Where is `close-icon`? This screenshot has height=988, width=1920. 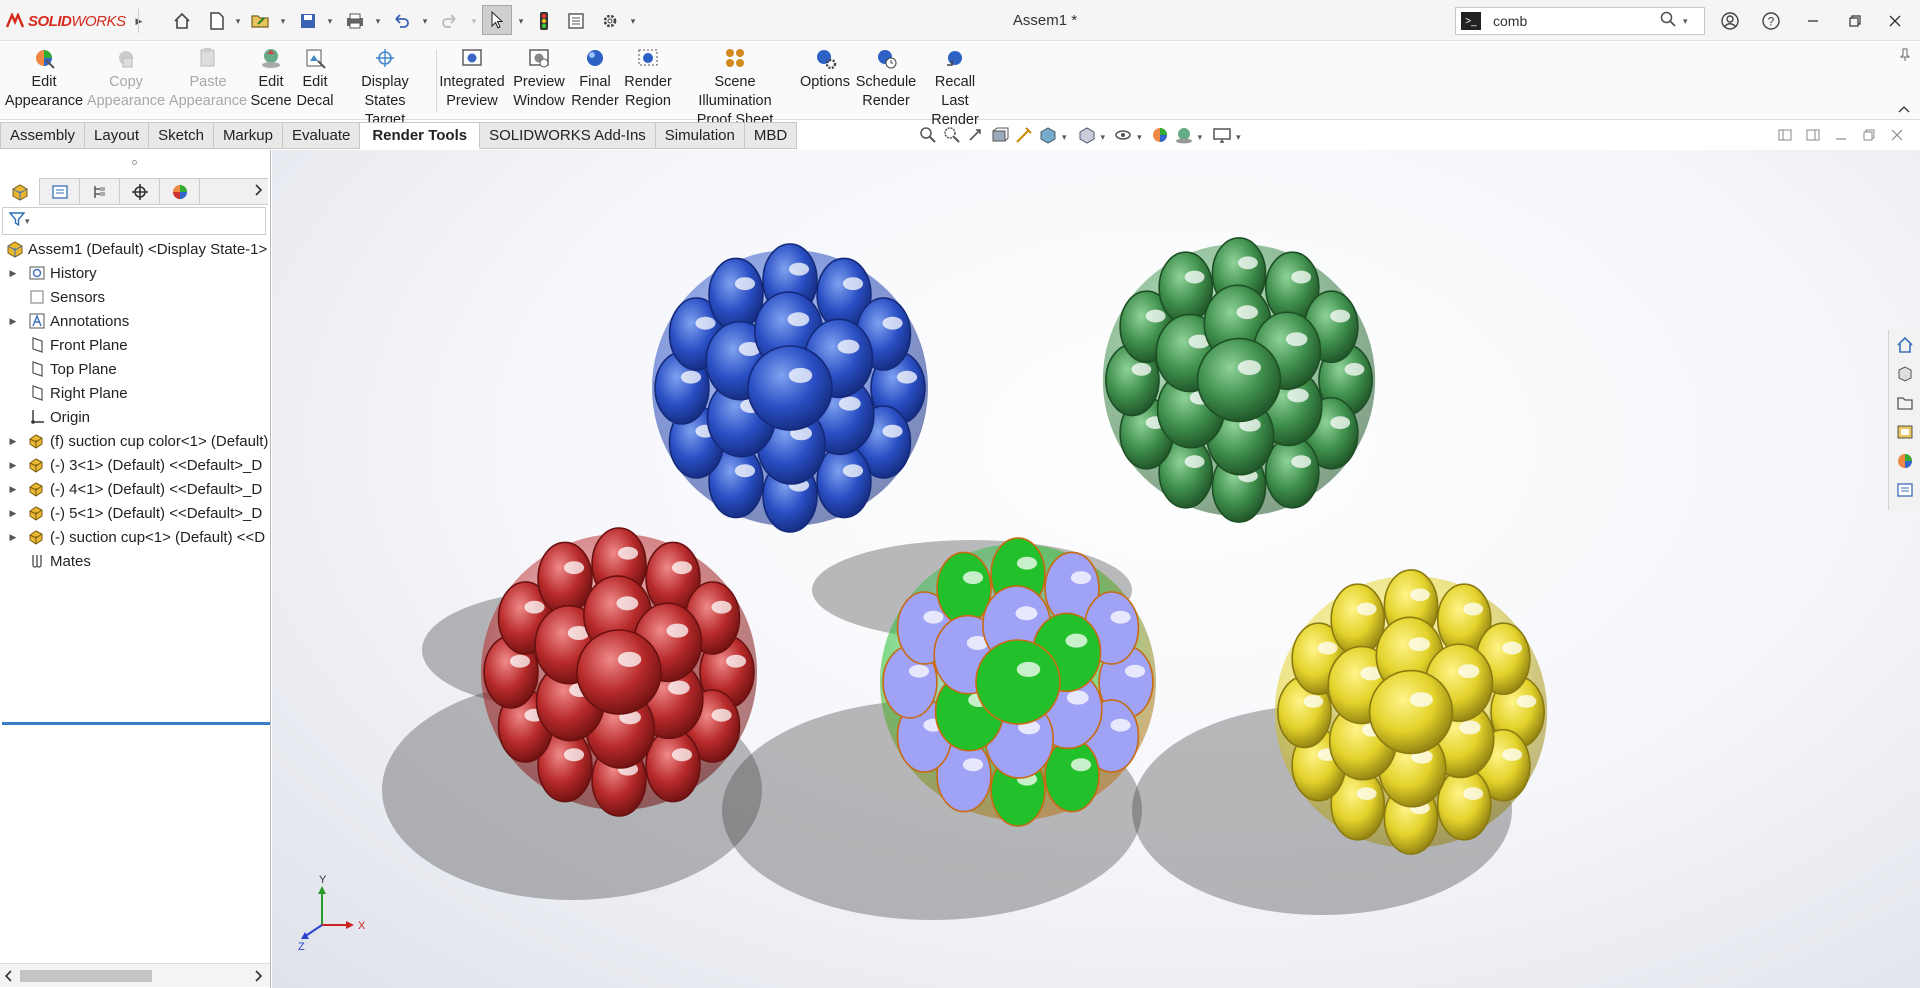 close-icon is located at coordinates (1895, 21).